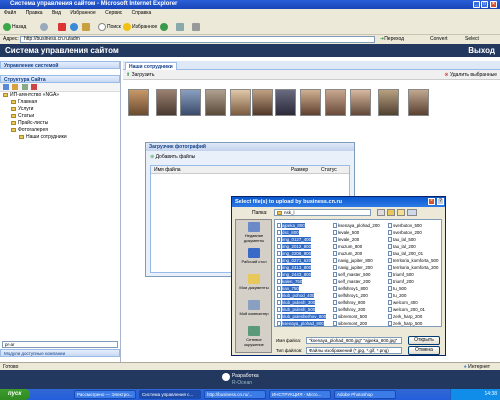 The image size is (500, 400). I want to click on developer-link: R-Ocean, so click(242, 383).